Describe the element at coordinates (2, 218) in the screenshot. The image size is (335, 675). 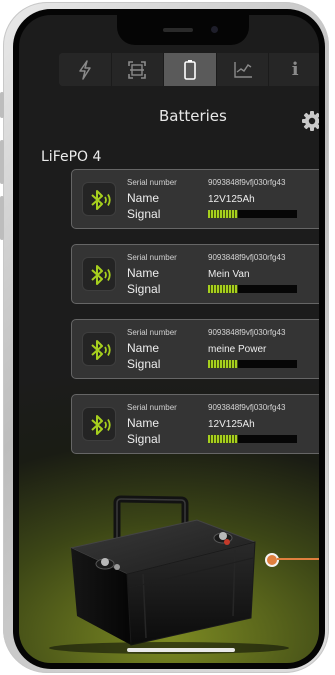
I see `phone-volume-down-button` at that location.